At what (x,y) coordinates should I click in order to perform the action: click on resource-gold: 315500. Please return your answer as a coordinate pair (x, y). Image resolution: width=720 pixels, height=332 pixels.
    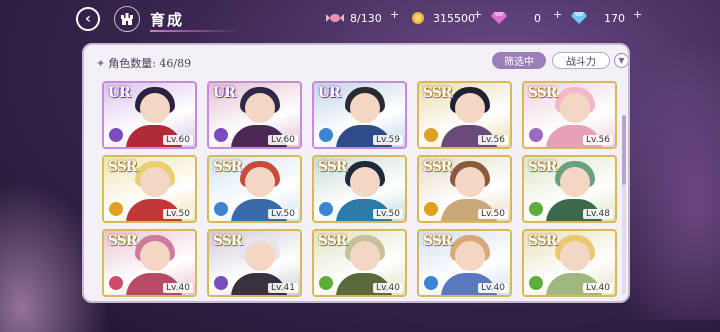
    Looking at the image, I should click on (442, 18).